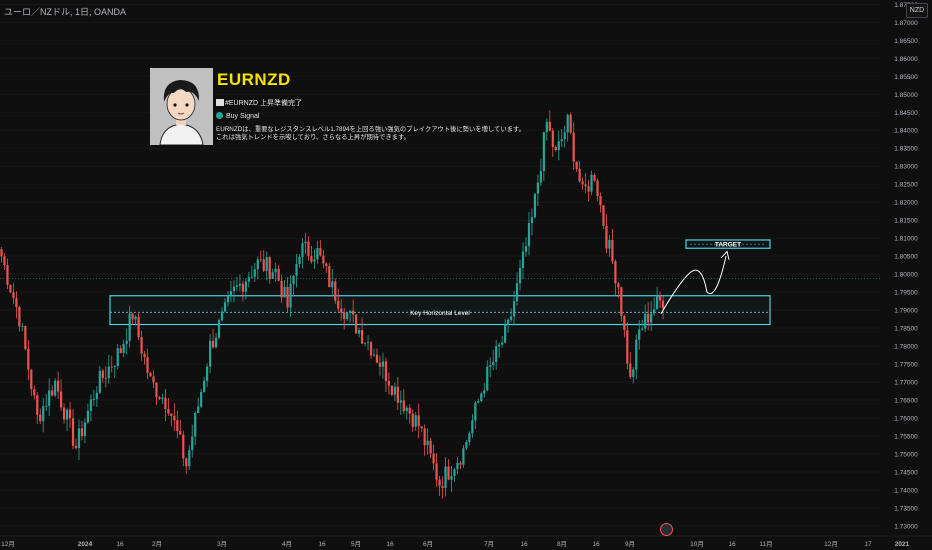  Describe the element at coordinates (902, 544) in the screenshot. I see `time-tick-label: 2021` at that location.